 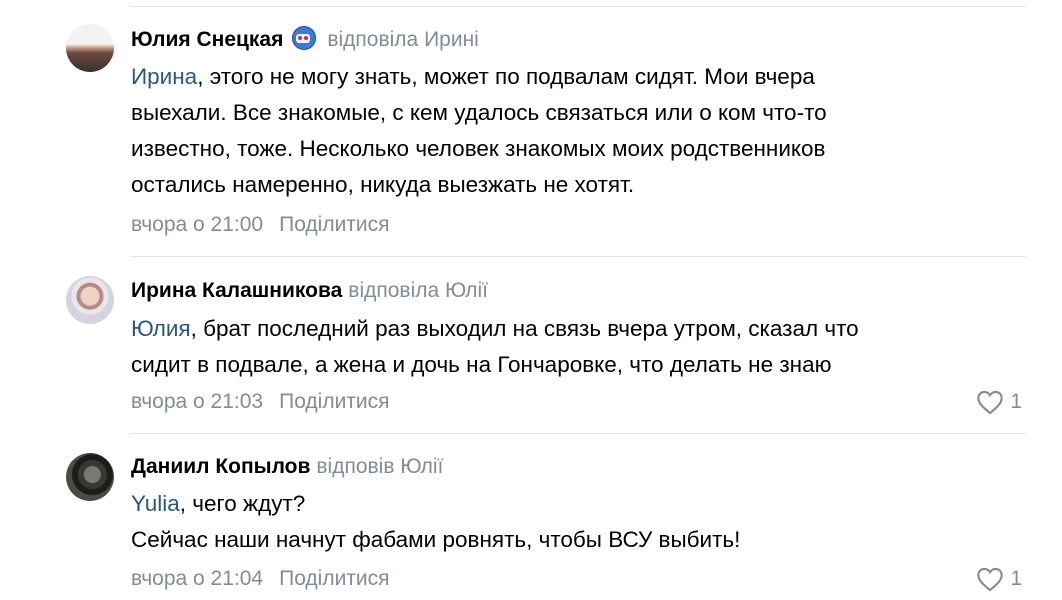 What do you see at coordinates (197, 224) in the screenshot?
I see `timestamp: вчора о 21:00` at bounding box center [197, 224].